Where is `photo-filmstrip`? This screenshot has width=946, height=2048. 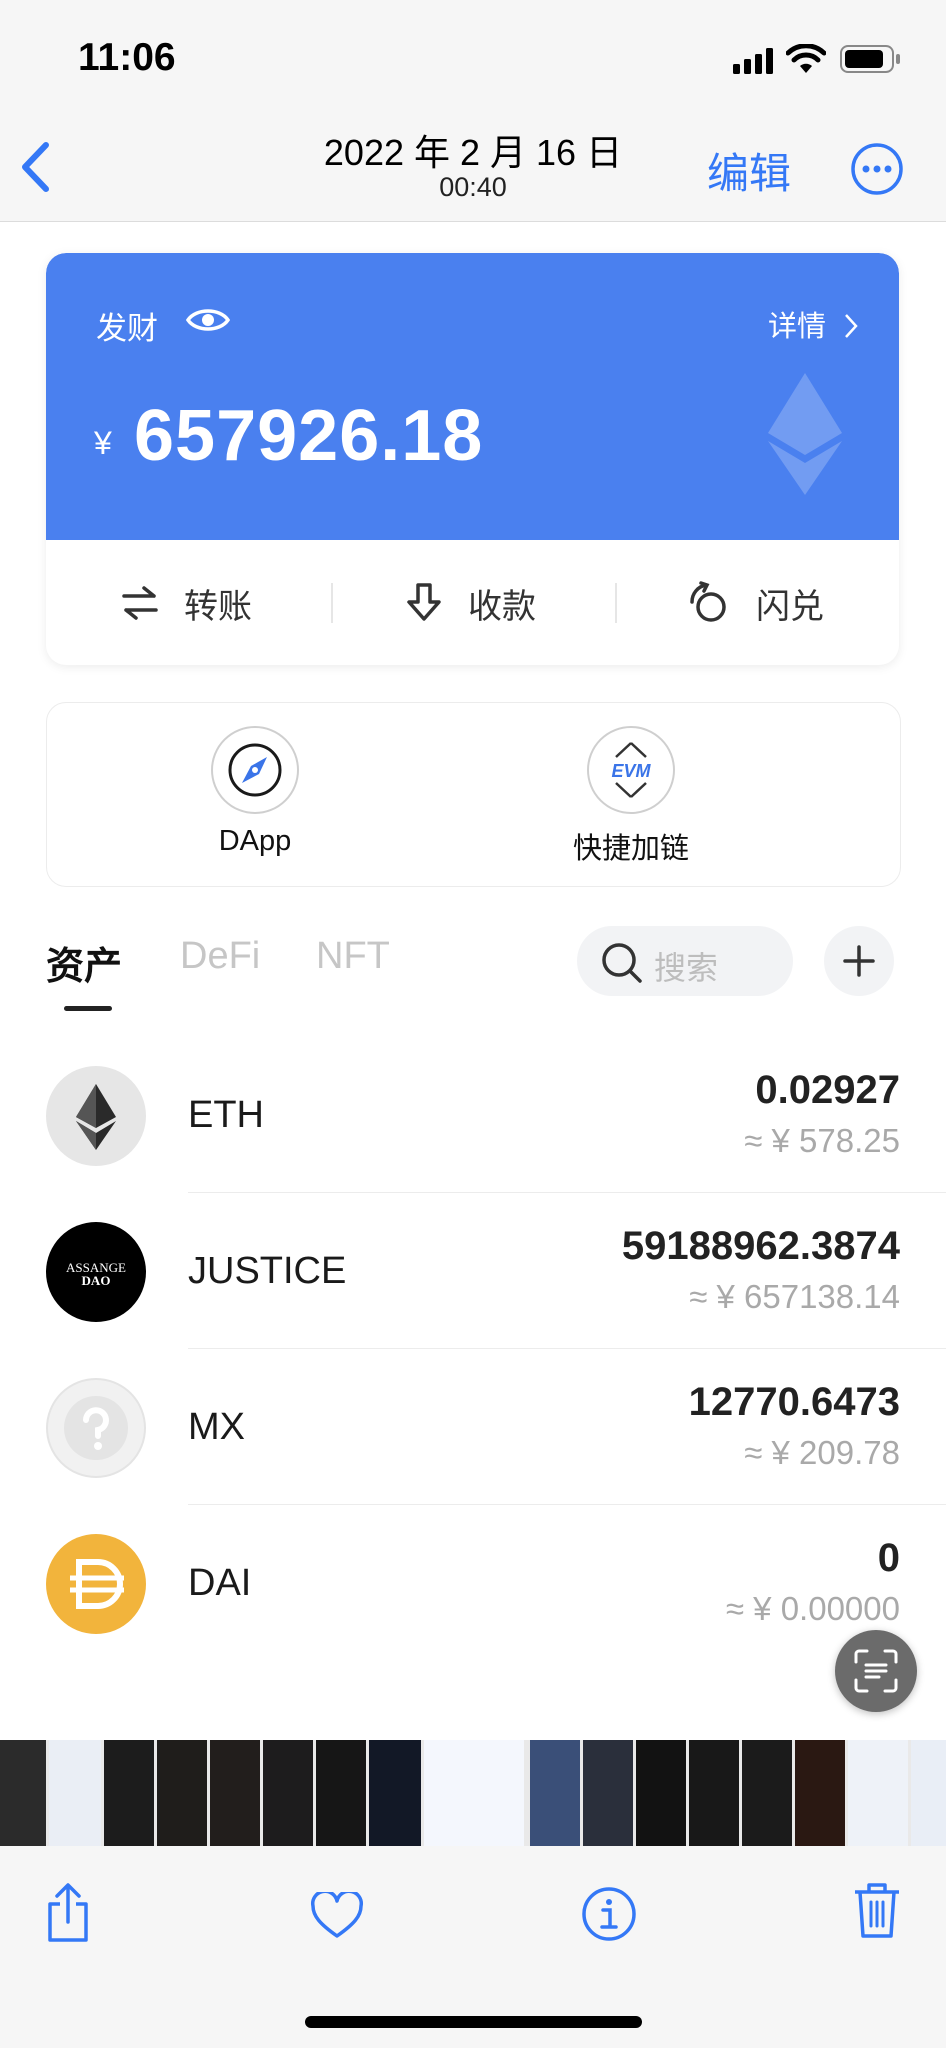
photo-filmstrip is located at coordinates (473, 1793).